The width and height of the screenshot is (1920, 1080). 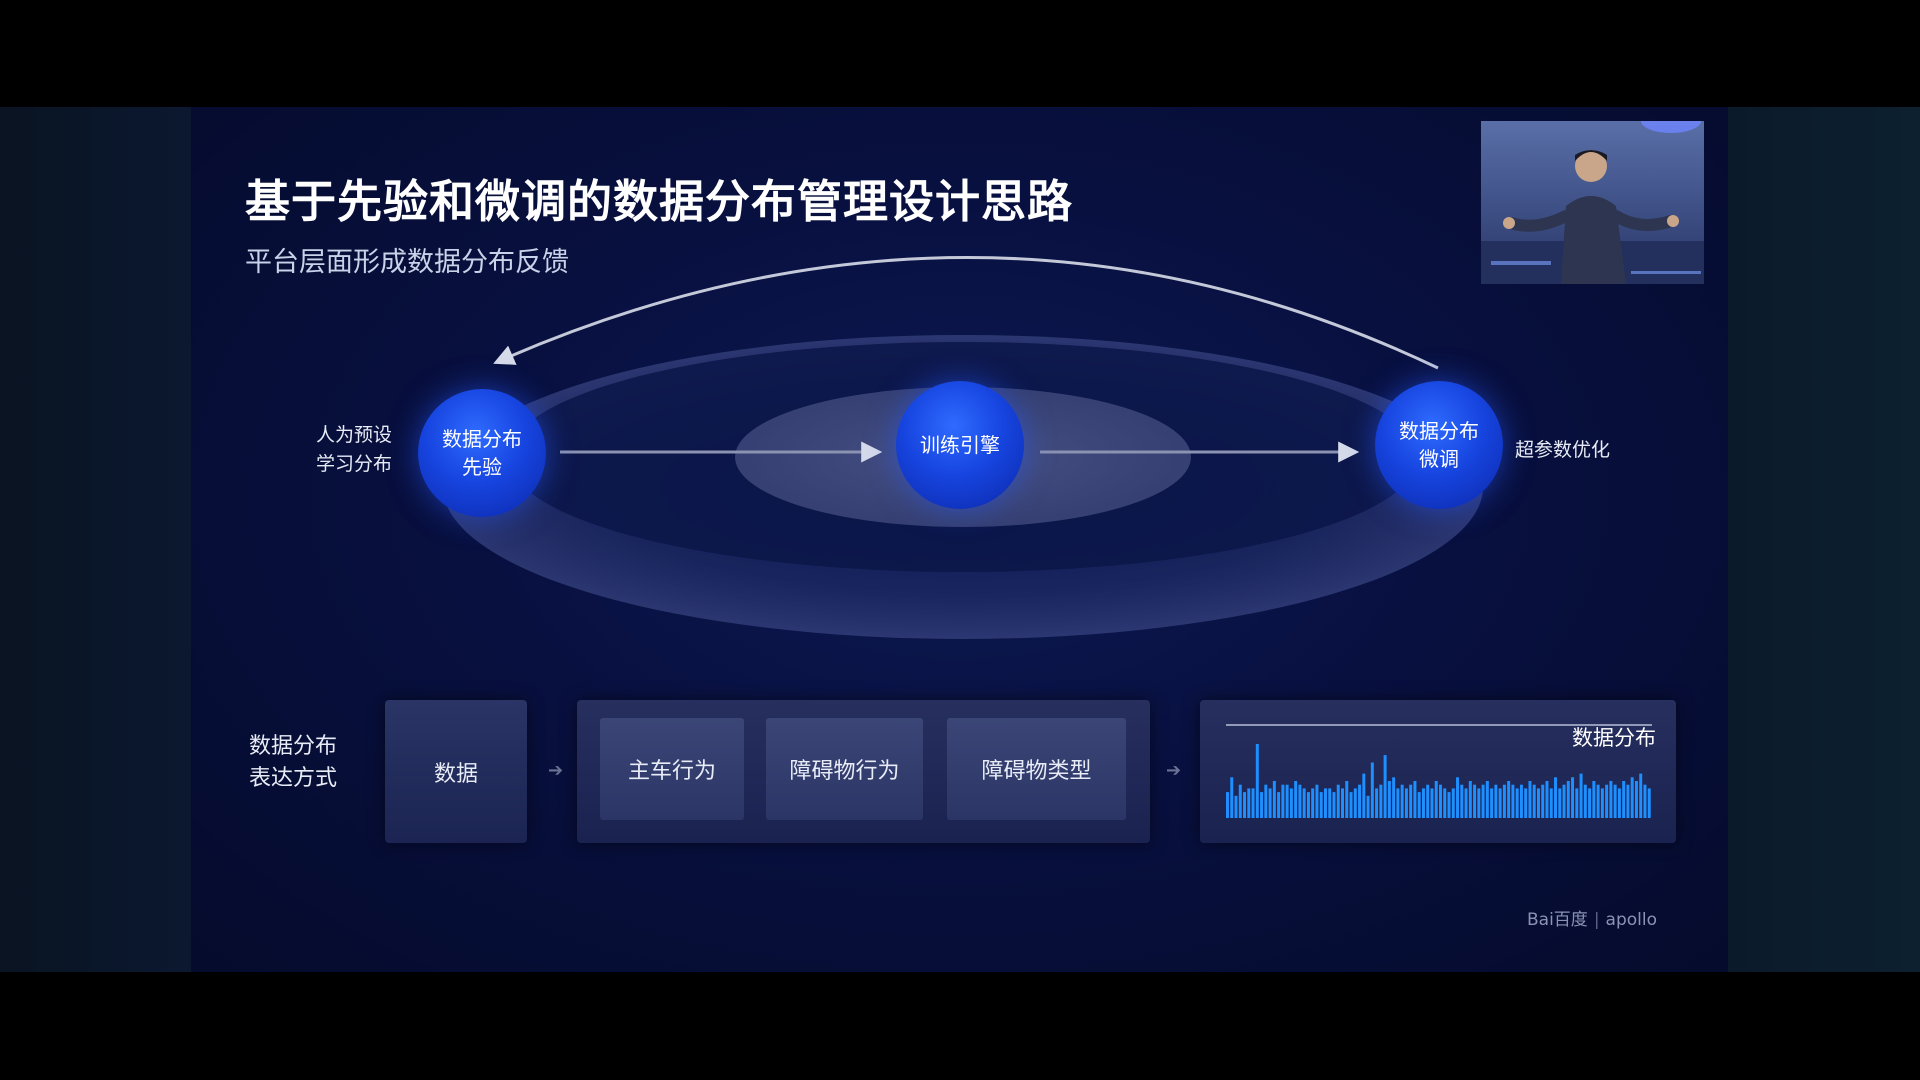 I want to click on data-box: 数据, so click(x=456, y=771).